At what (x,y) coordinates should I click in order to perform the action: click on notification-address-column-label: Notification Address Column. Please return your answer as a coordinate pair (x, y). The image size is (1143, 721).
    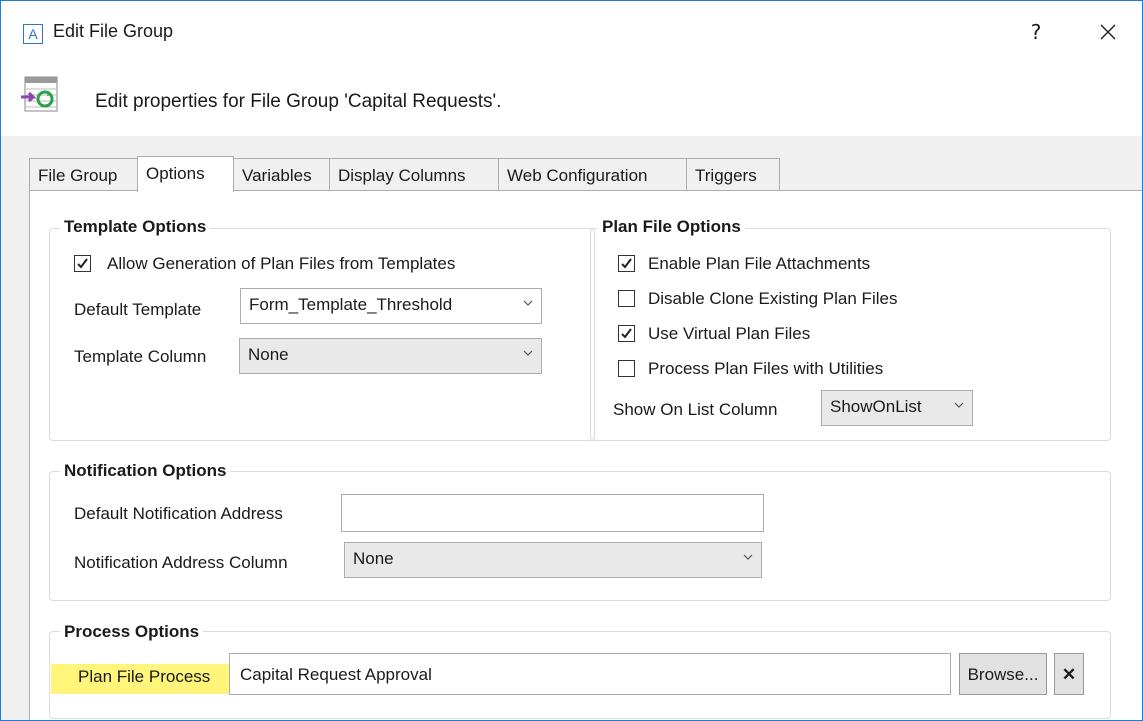
    Looking at the image, I should click on (181, 562).